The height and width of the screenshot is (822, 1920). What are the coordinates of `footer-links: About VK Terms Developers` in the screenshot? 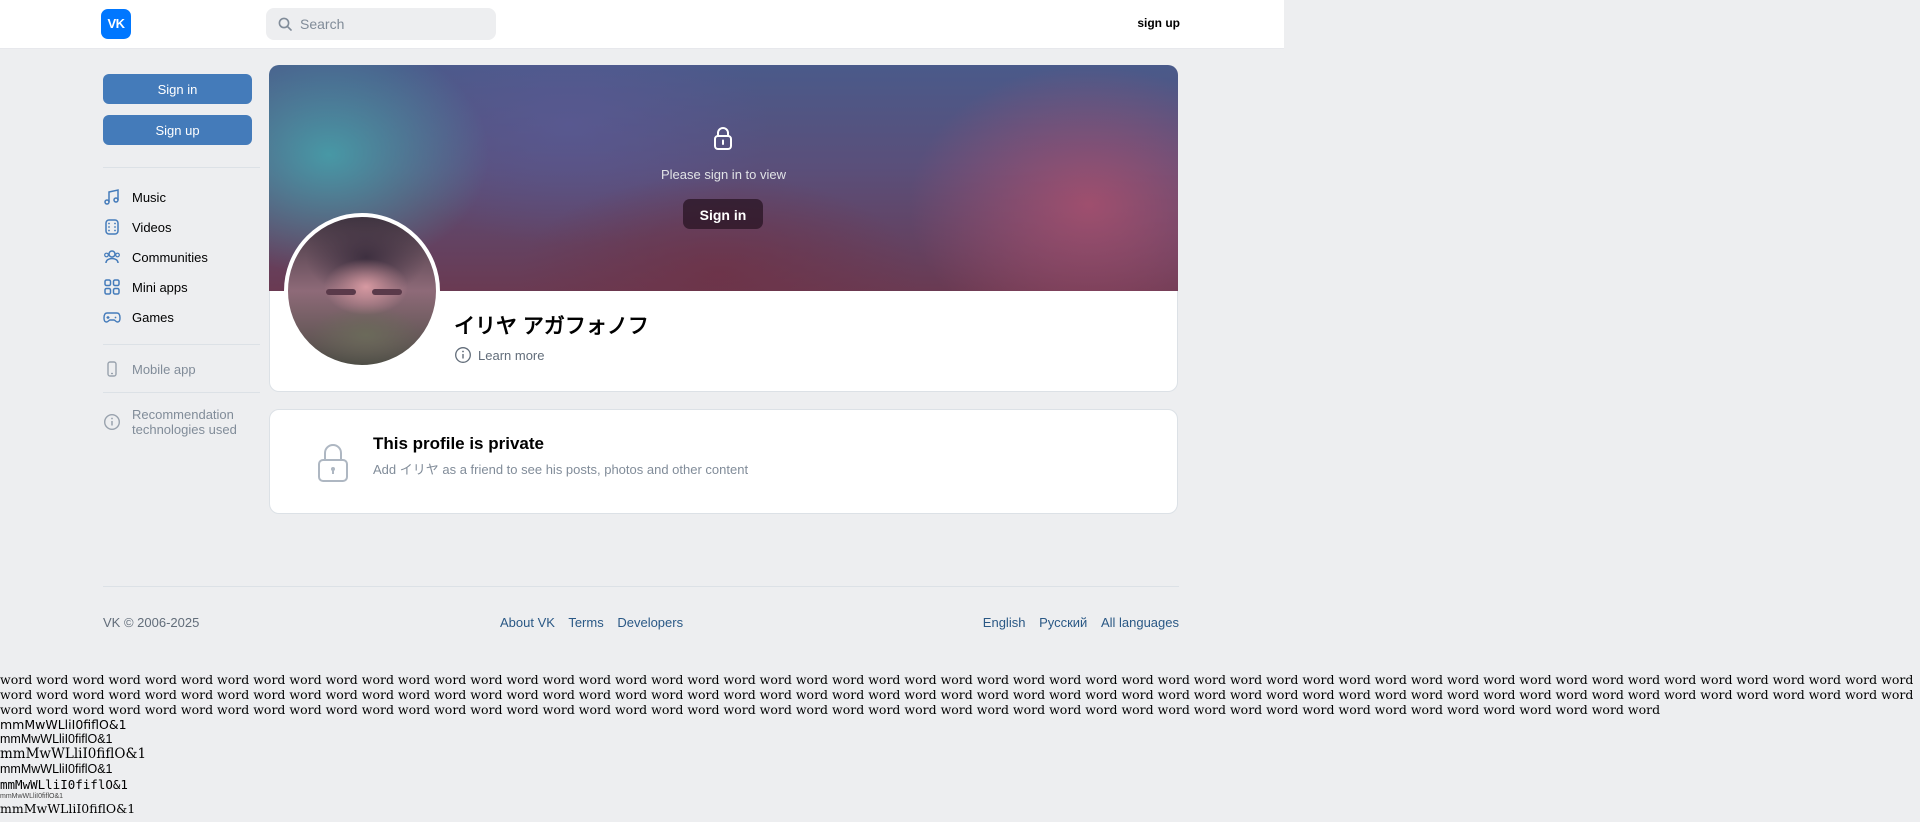 It's located at (591, 622).